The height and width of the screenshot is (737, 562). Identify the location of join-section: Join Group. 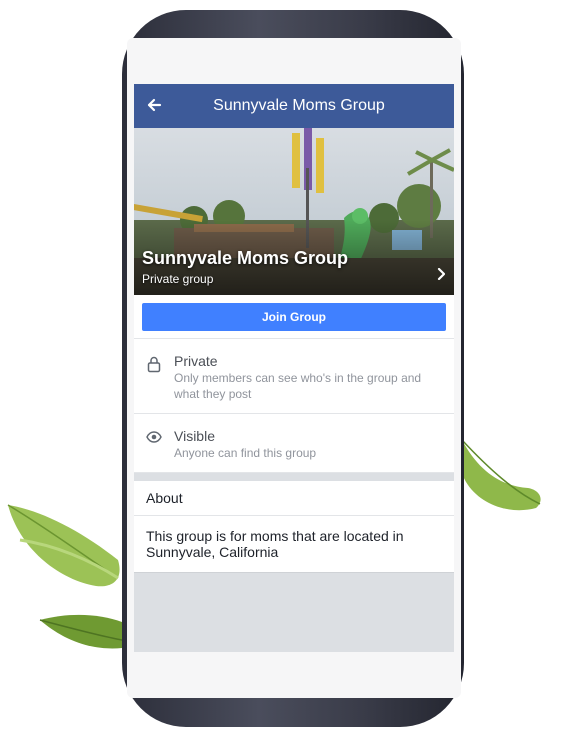
(294, 317).